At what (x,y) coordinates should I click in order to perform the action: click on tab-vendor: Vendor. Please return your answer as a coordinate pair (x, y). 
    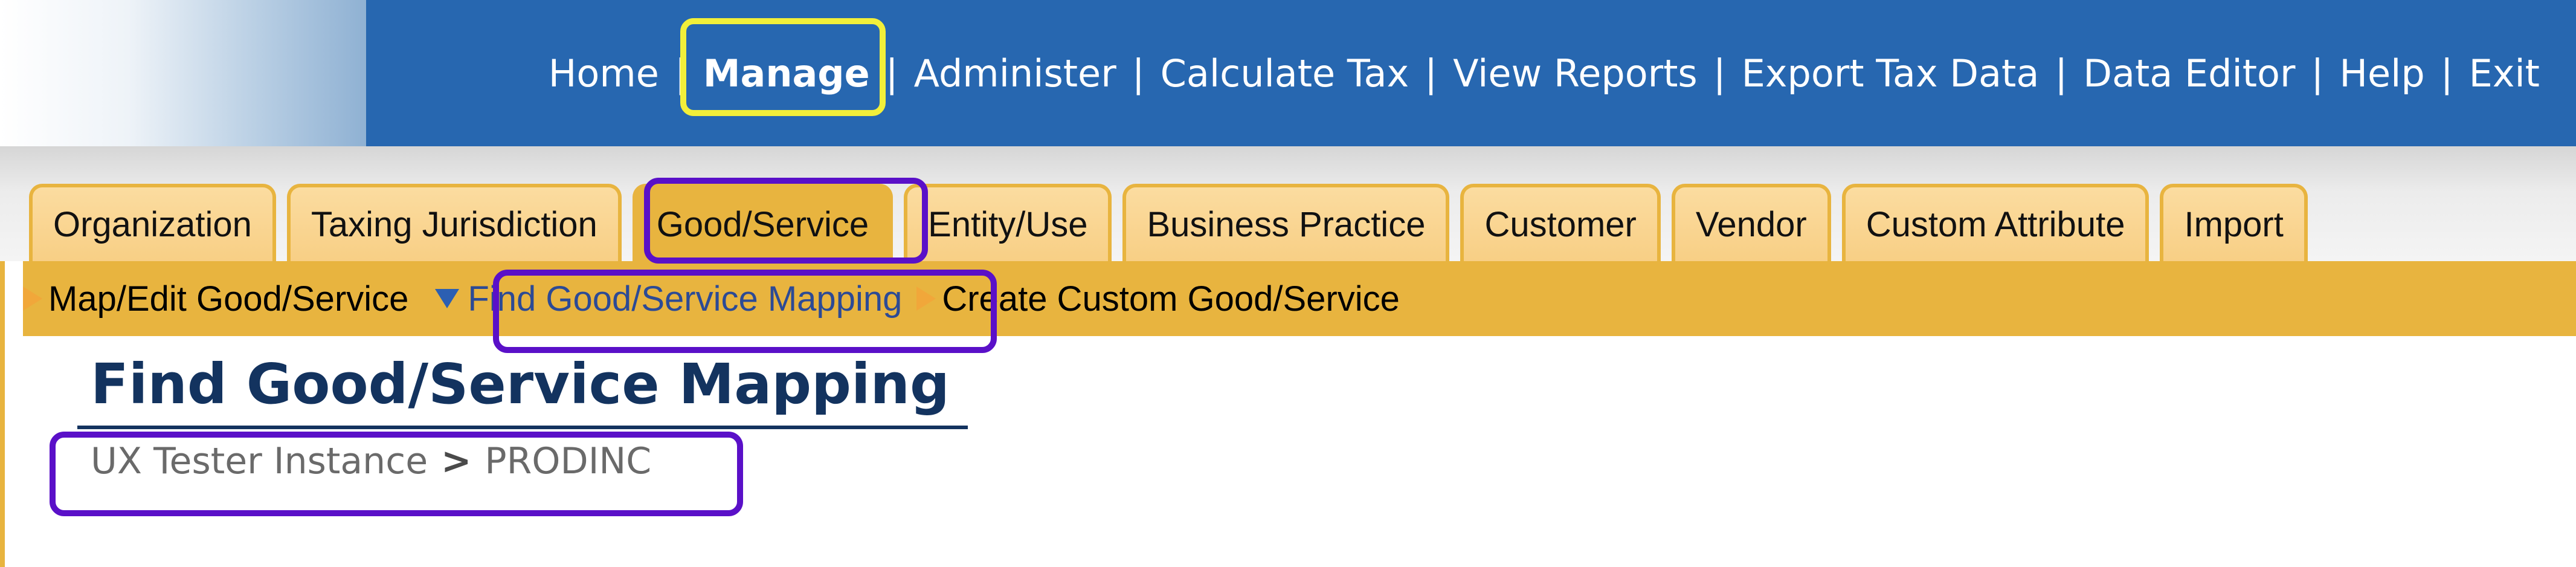
    Looking at the image, I should click on (1751, 222).